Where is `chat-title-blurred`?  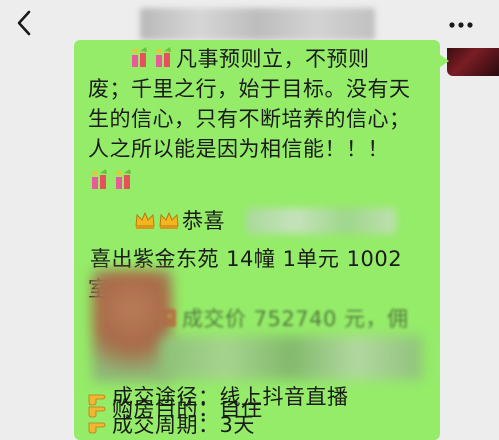 chat-title-blurred is located at coordinates (257, 24).